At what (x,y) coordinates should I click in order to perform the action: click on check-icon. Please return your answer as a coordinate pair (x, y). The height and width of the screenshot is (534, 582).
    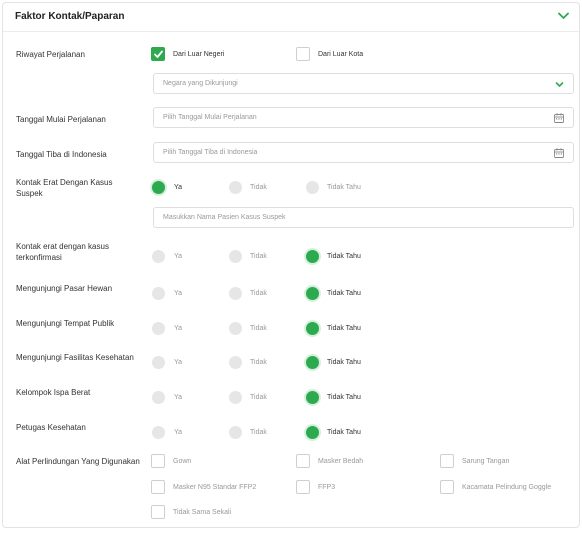
    Looking at the image, I should click on (158, 54).